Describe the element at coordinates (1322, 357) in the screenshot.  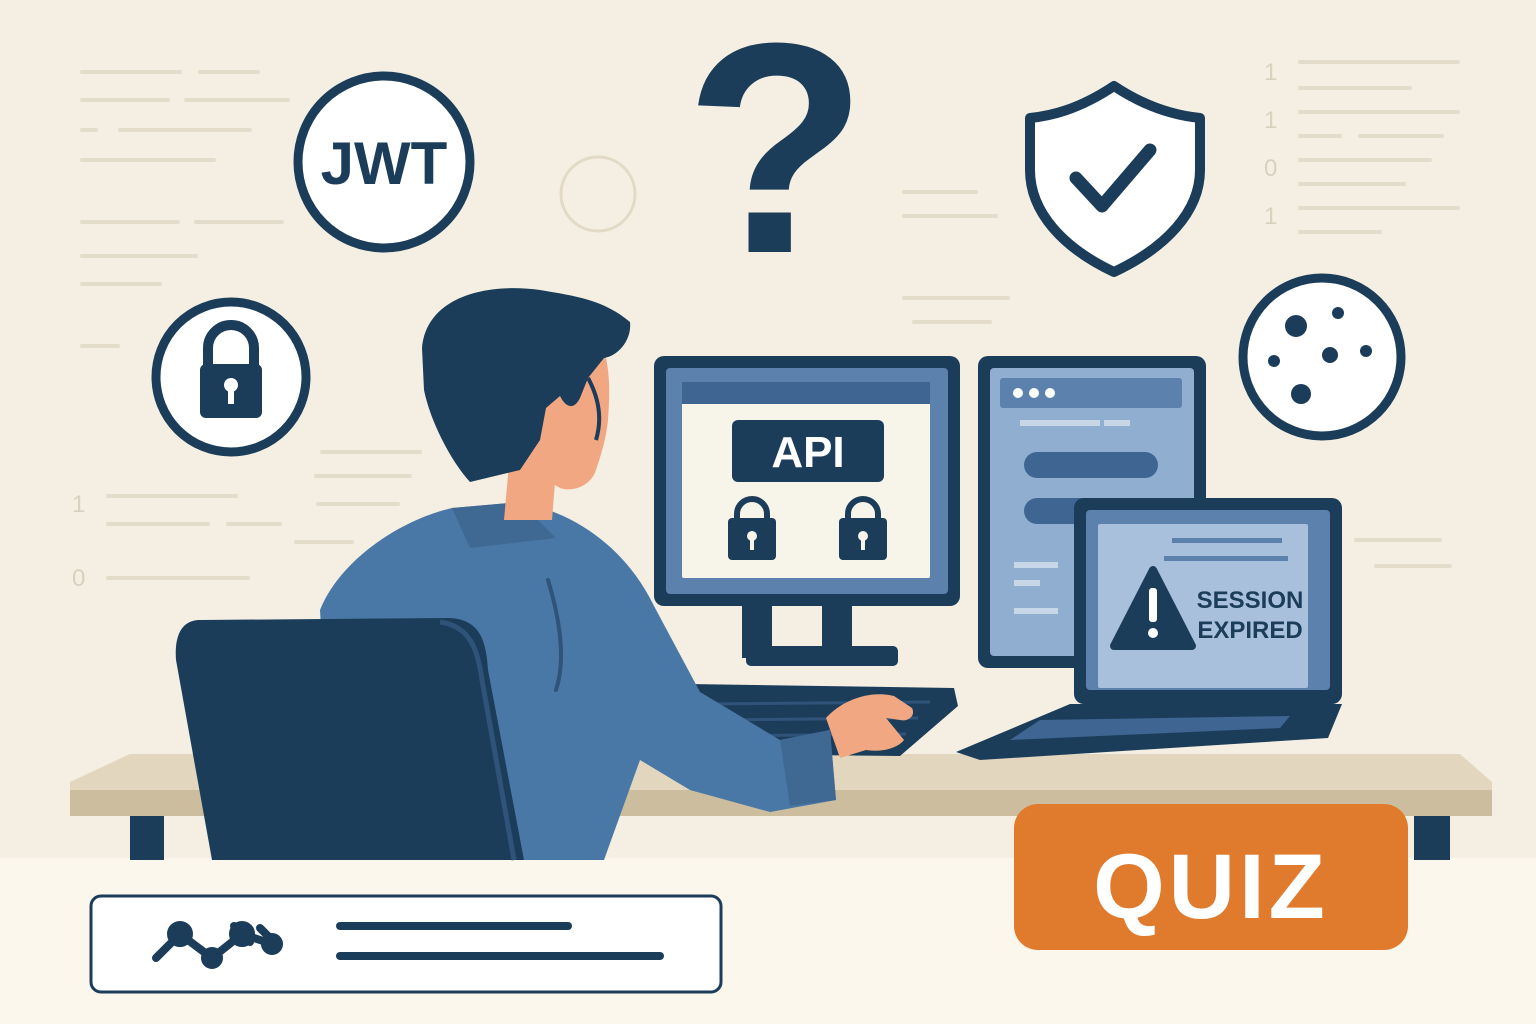
I see `cookie-icon` at that location.